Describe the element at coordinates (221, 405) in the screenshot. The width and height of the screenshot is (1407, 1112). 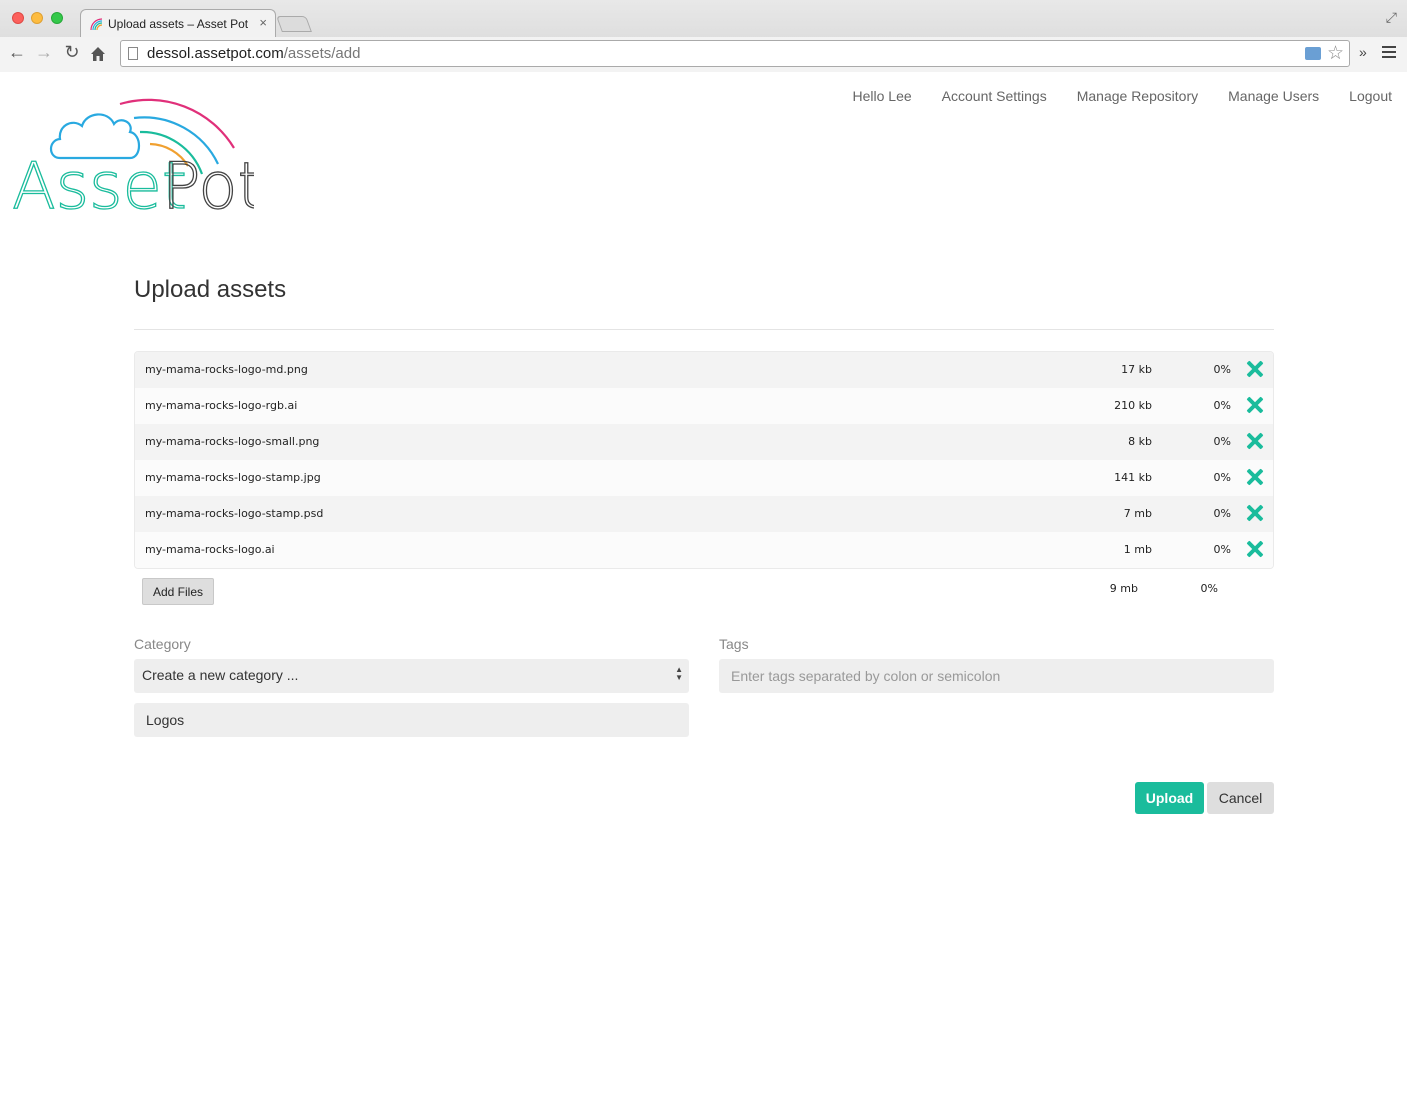
I see `file-name: my-mama-rocks-logo-rgb.ai` at that location.